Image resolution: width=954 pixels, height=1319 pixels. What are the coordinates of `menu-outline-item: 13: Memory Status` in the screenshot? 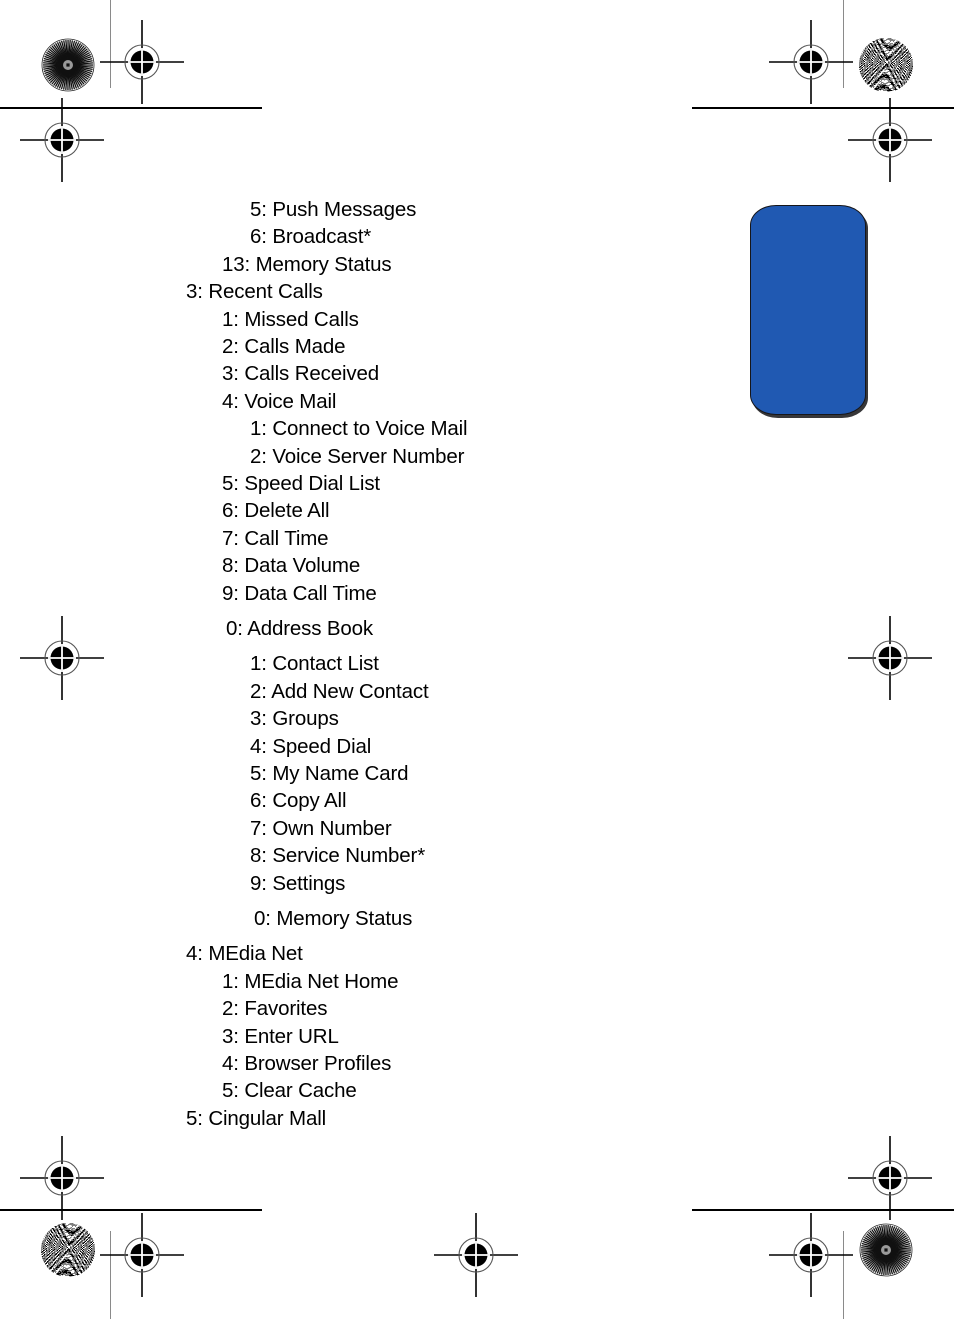 It's located at (307, 264).